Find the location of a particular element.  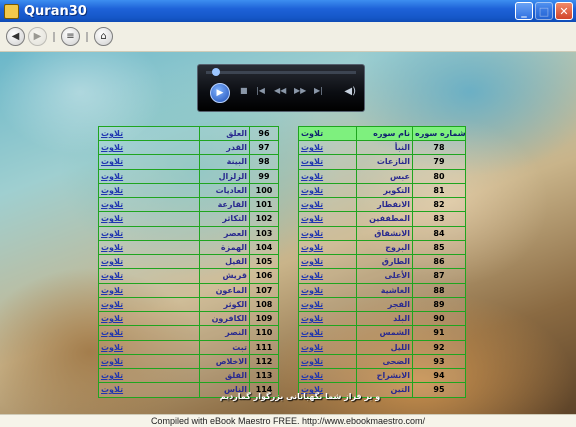

table-row: تلاوت الكوثر 108 is located at coordinates (188, 305).